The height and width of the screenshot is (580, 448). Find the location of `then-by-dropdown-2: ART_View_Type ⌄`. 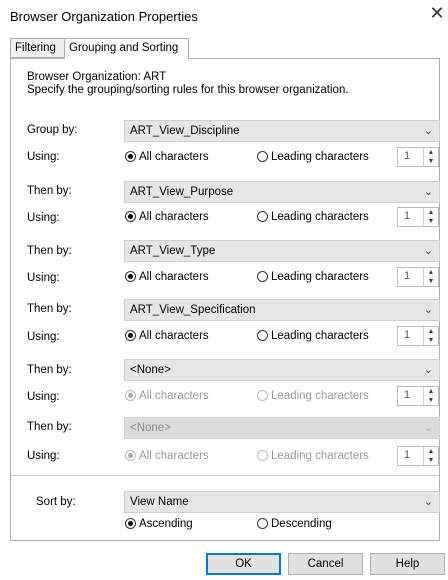

then-by-dropdown-2: ART_View_Type ⌄ is located at coordinates (282, 251).